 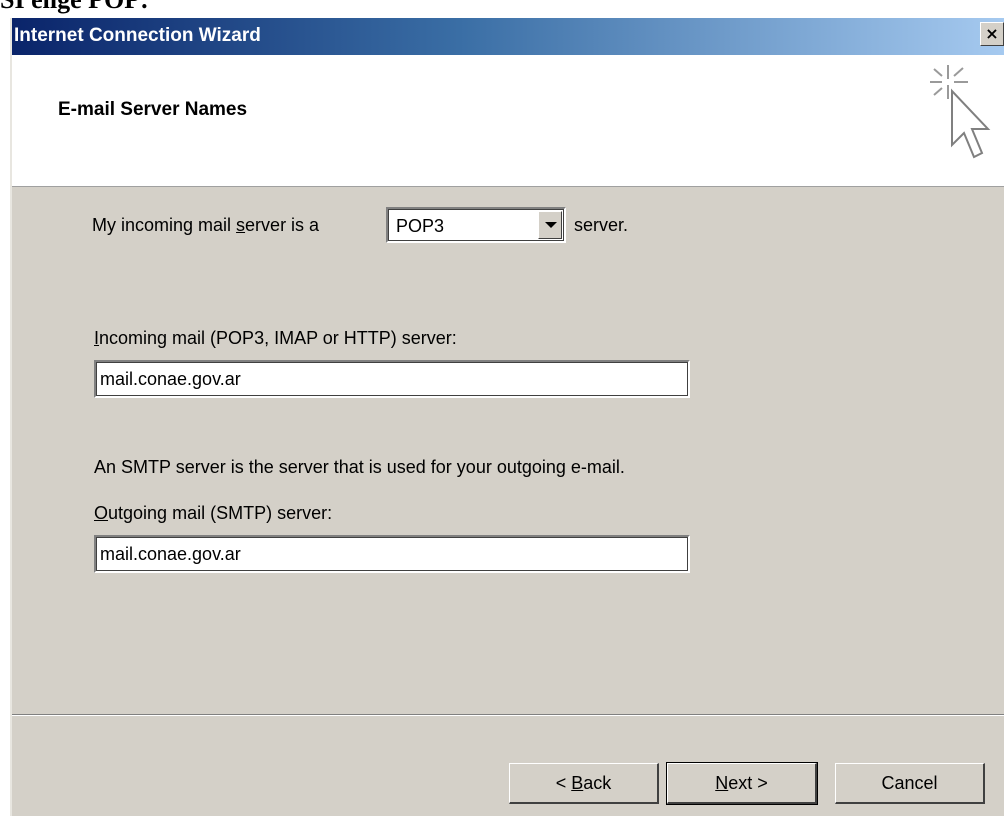 What do you see at coordinates (508, 36) in the screenshot?
I see `title-bar: Internet Connection Wizard ×` at bounding box center [508, 36].